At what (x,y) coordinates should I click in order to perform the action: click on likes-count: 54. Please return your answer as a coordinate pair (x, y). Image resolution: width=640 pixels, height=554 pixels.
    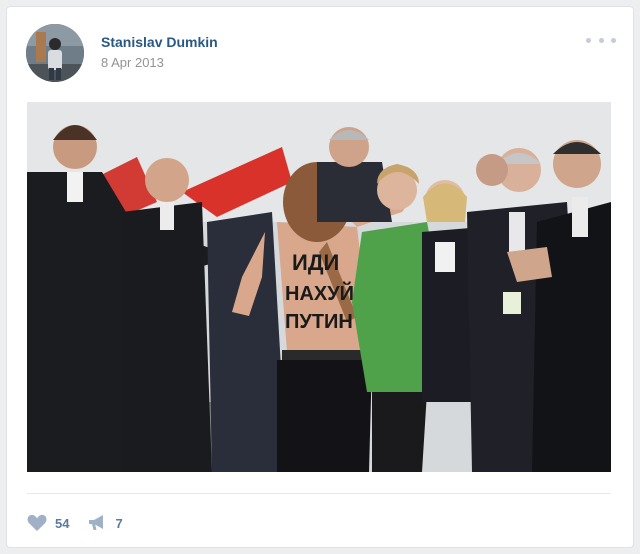
    Looking at the image, I should click on (62, 523).